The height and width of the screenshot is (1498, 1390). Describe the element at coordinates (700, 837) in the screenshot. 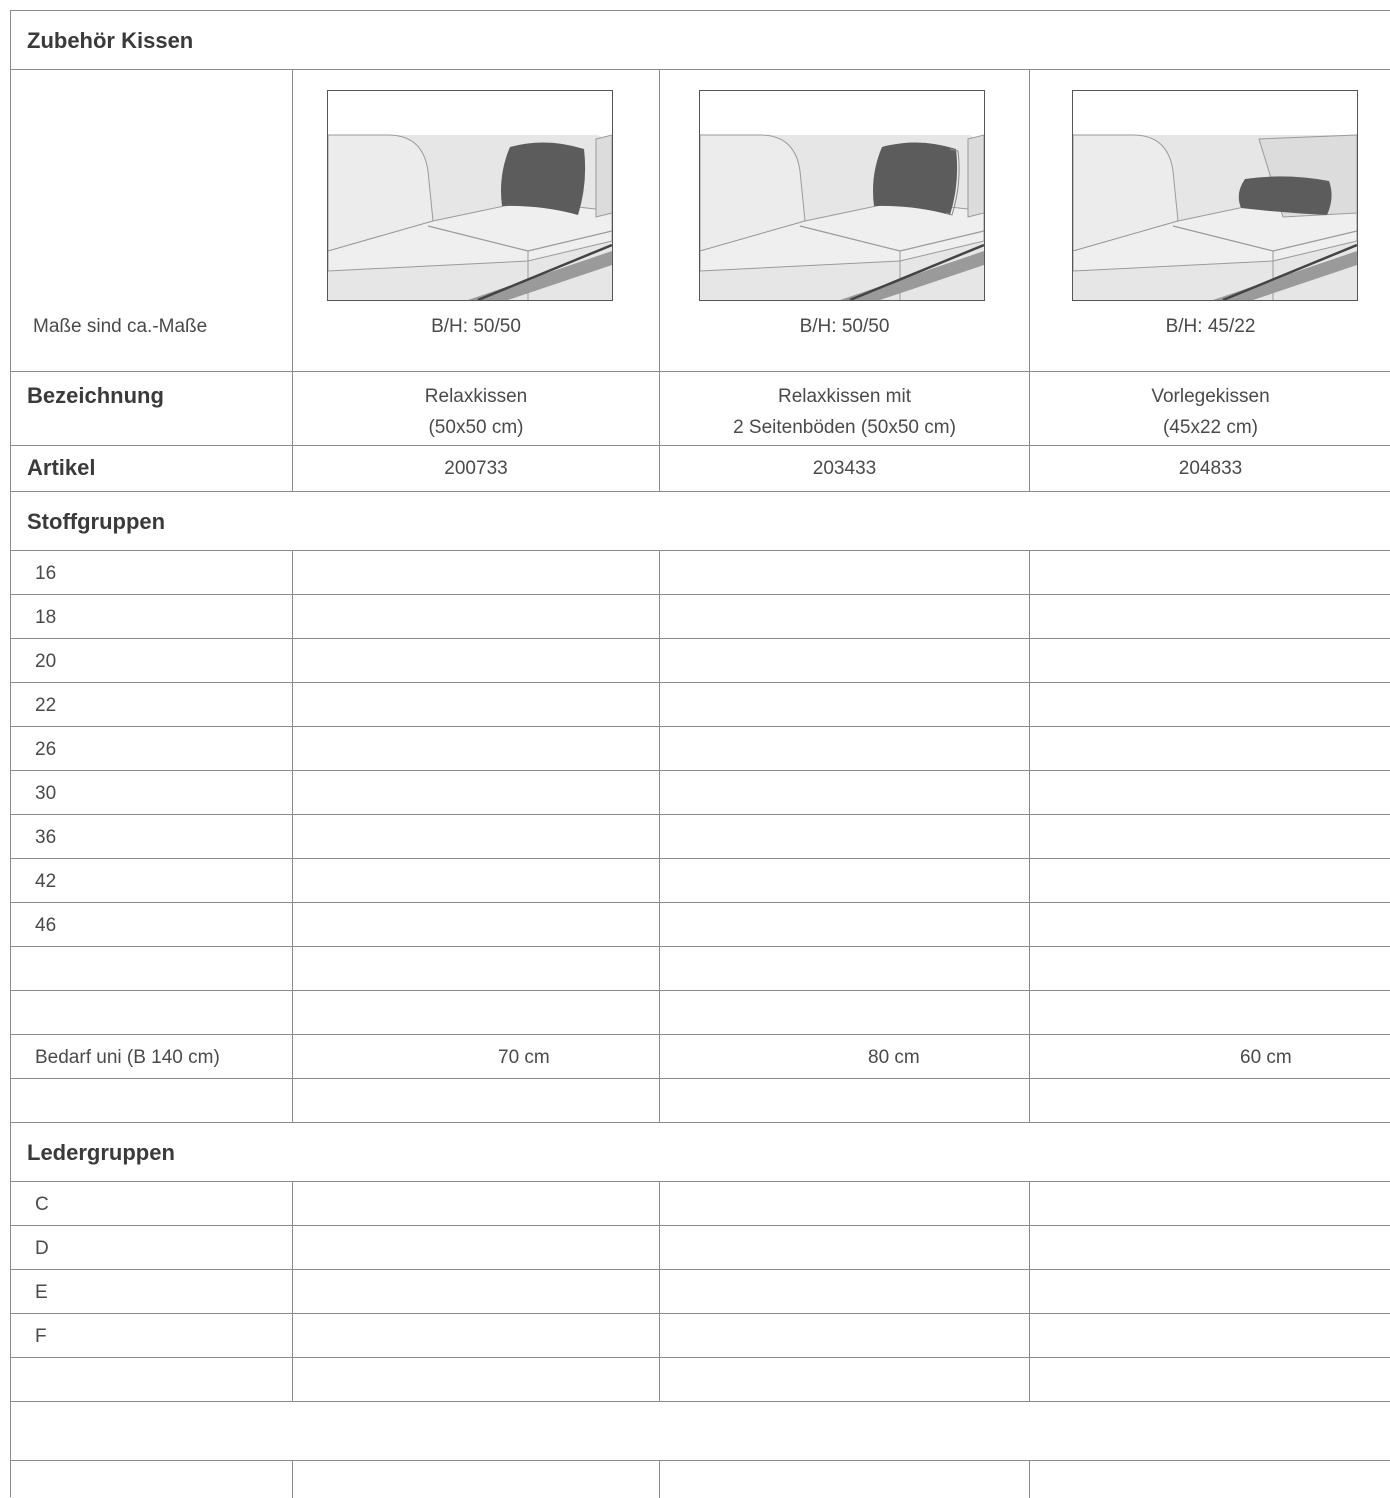

I see `table-row: 36` at that location.